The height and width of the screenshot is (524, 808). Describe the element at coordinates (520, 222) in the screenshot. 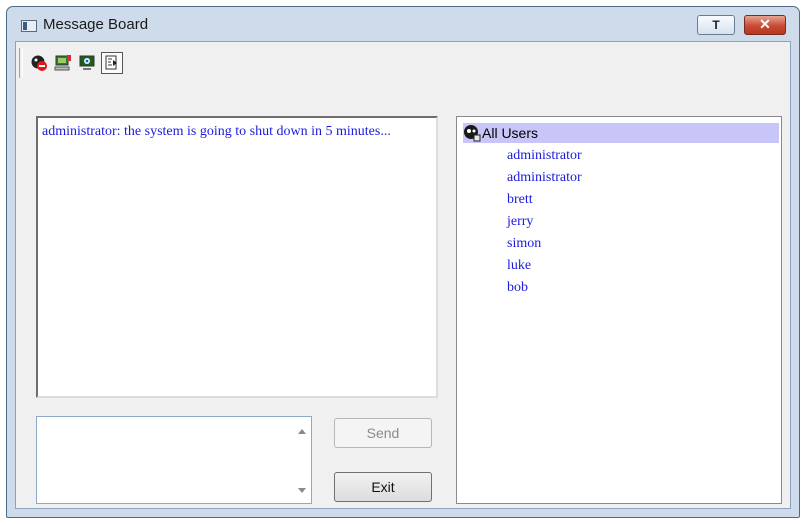

I see `user-item-jerry: jerry` at that location.